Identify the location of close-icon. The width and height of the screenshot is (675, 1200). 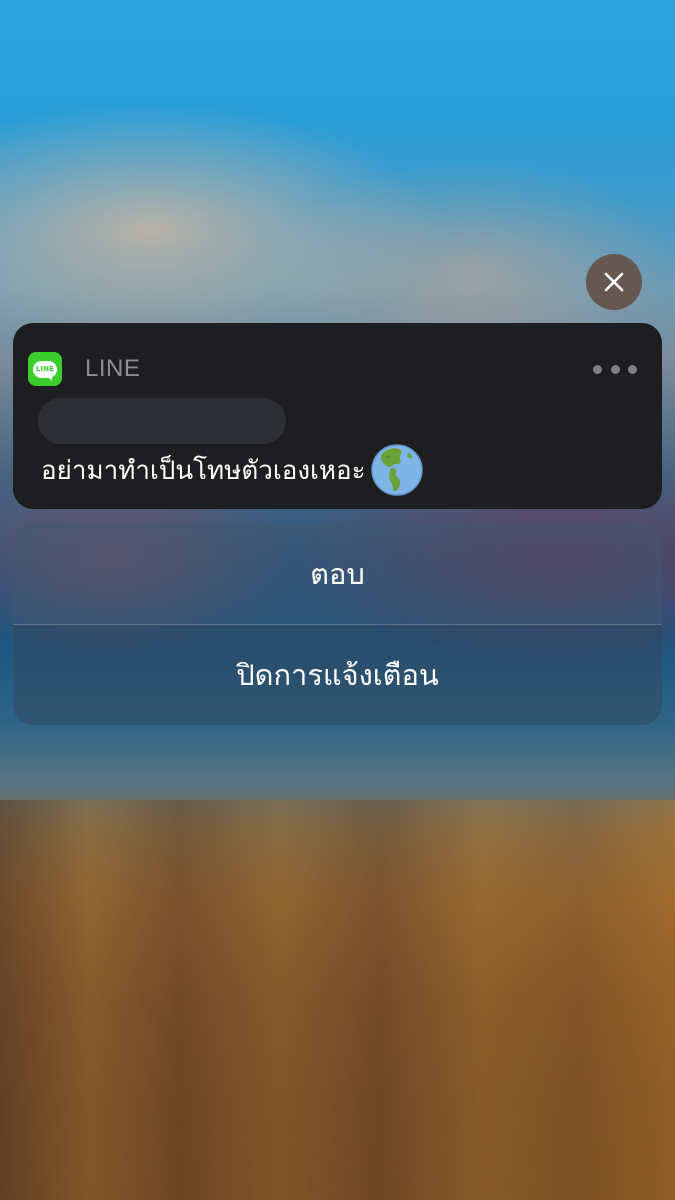
(614, 282).